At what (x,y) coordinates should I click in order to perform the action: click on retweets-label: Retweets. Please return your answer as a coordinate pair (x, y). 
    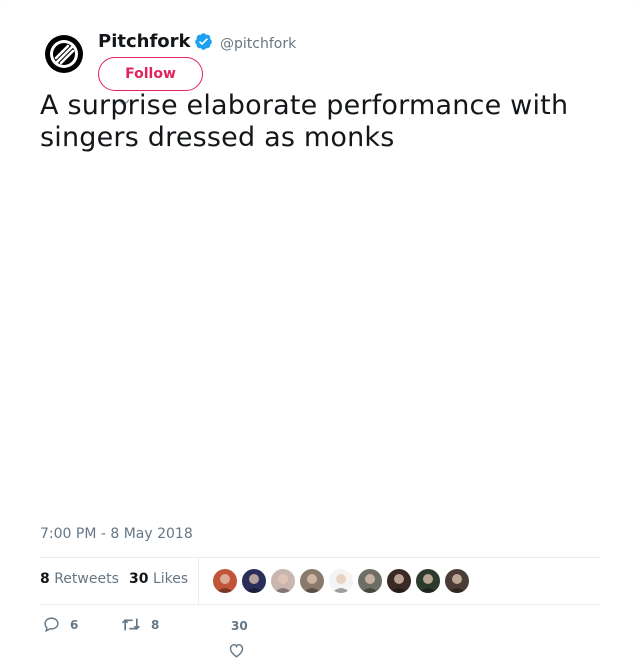
    Looking at the image, I should click on (86, 579).